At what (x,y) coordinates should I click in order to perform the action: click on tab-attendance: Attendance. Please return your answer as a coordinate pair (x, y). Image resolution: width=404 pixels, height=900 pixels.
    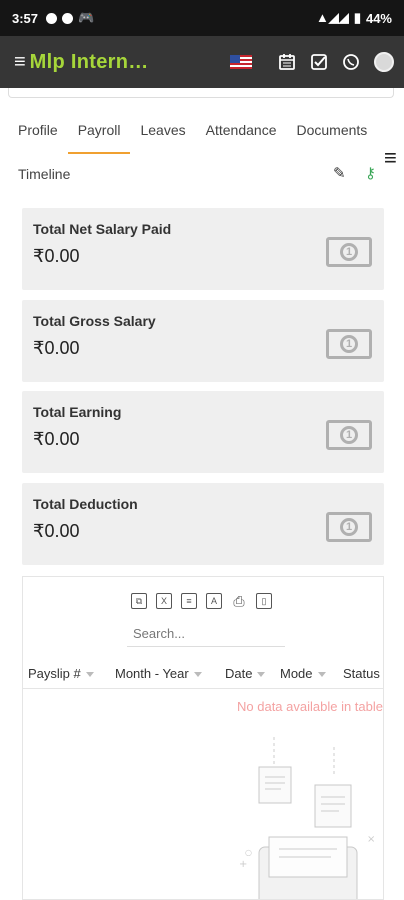
    Looking at the image, I should click on (241, 134).